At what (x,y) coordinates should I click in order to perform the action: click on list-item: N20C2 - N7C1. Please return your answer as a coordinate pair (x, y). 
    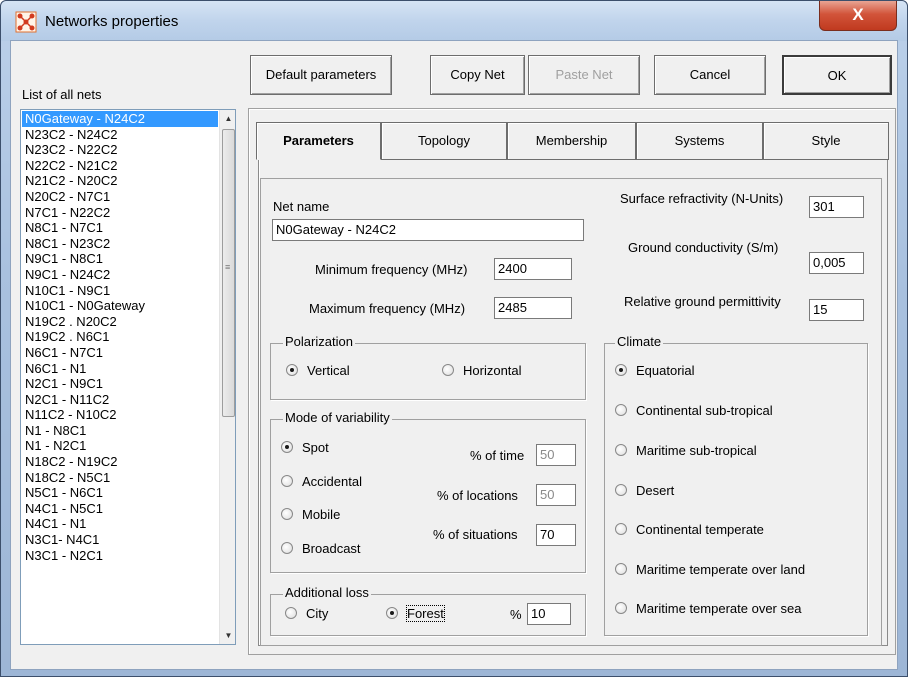
    Looking at the image, I should click on (120, 197).